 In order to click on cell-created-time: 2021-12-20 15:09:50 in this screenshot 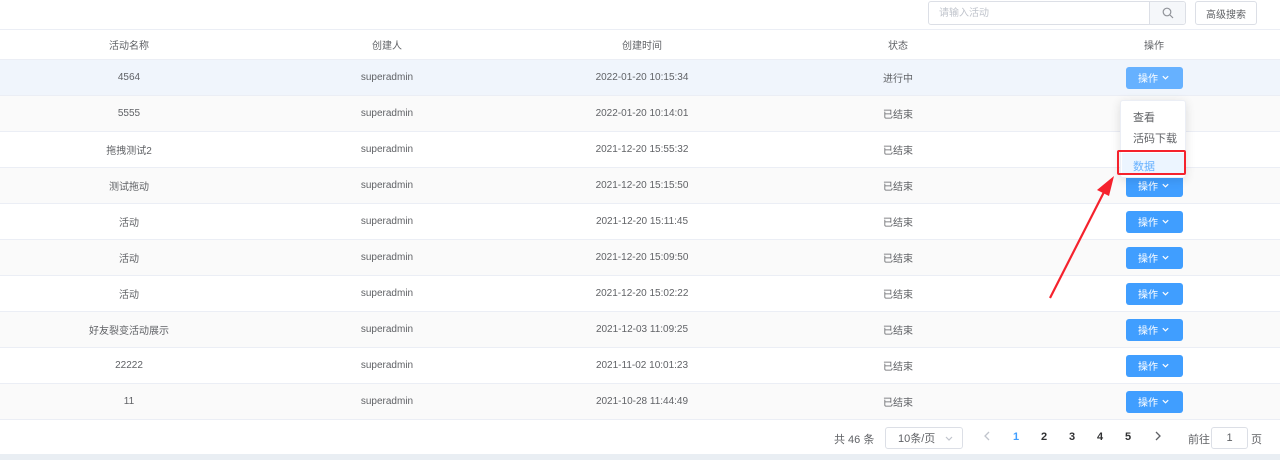, I will do `click(642, 257)`.